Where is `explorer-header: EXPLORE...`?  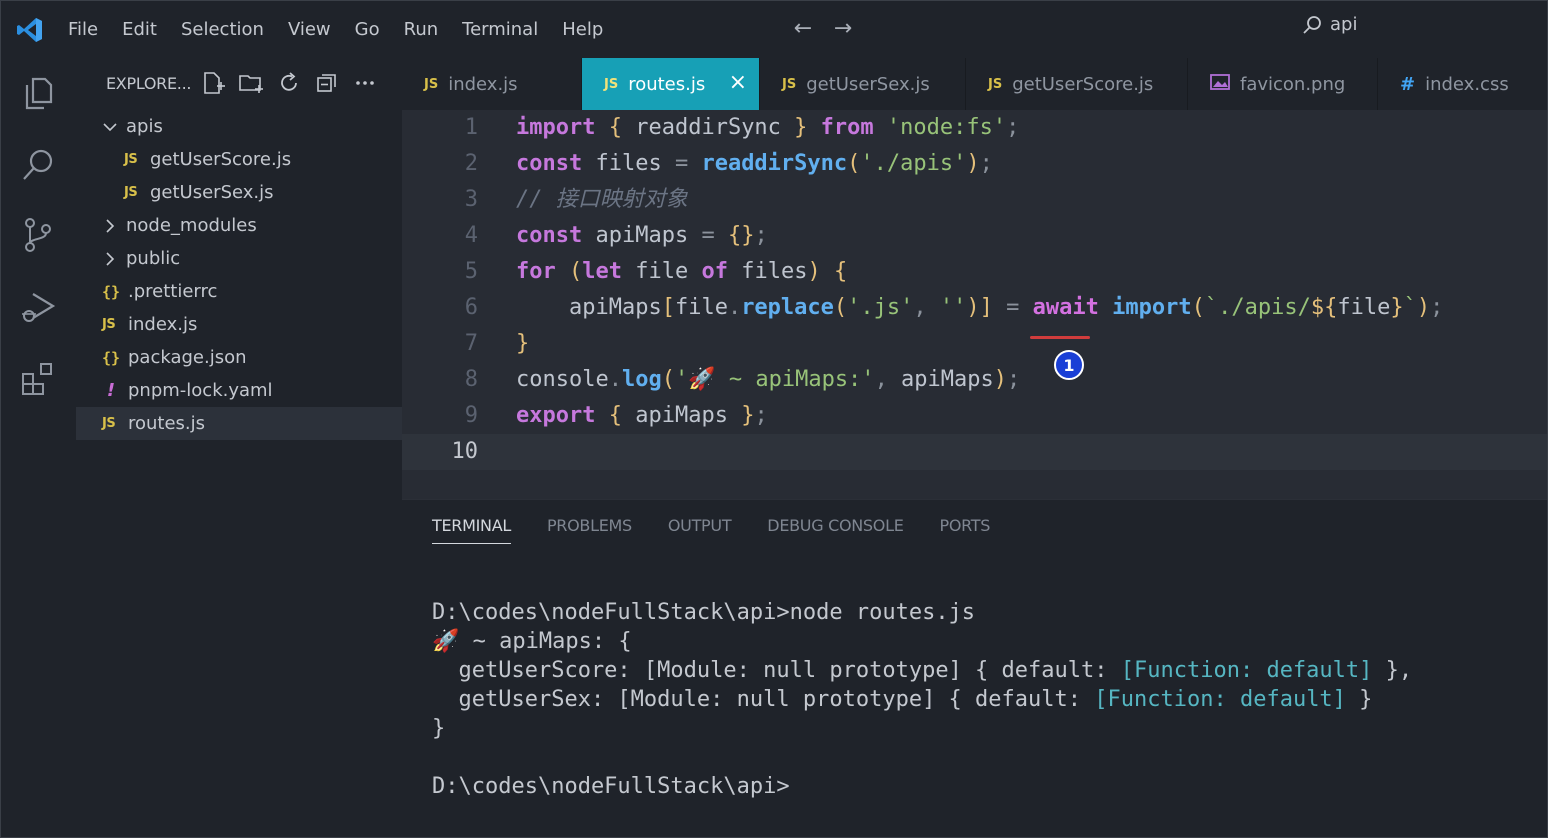
explorer-header: EXPLORE... is located at coordinates (239, 84).